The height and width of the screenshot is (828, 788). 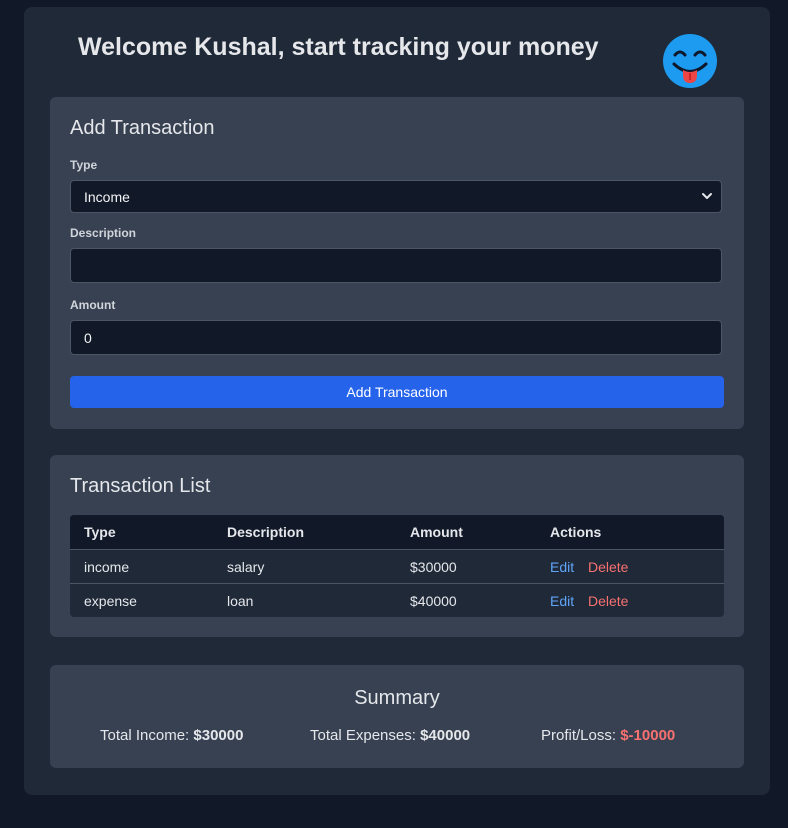 What do you see at coordinates (246, 567) in the screenshot?
I see `row-description: salary` at bounding box center [246, 567].